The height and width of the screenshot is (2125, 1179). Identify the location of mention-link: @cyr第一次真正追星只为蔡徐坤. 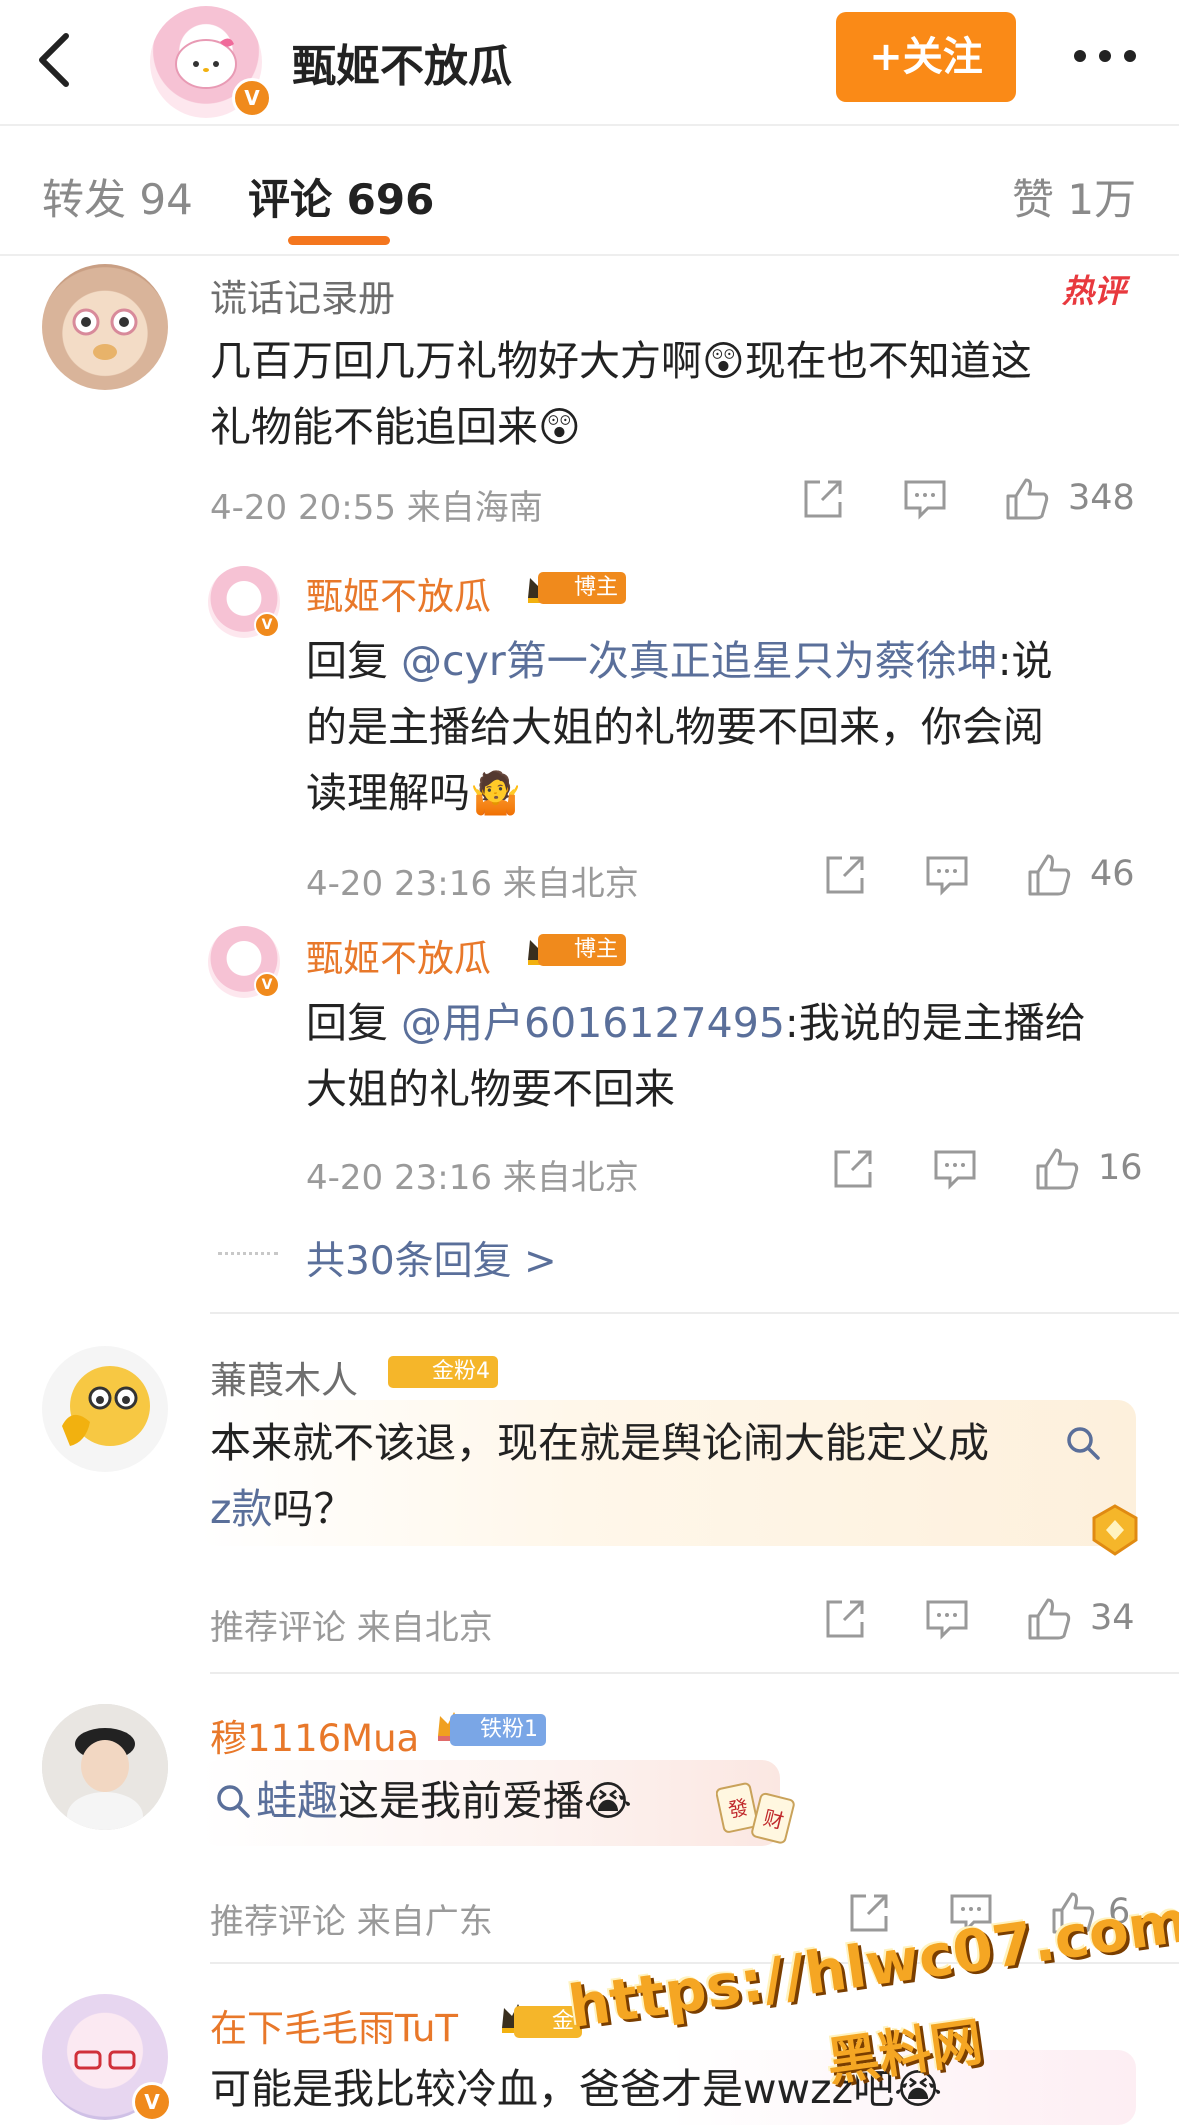
(699, 661).